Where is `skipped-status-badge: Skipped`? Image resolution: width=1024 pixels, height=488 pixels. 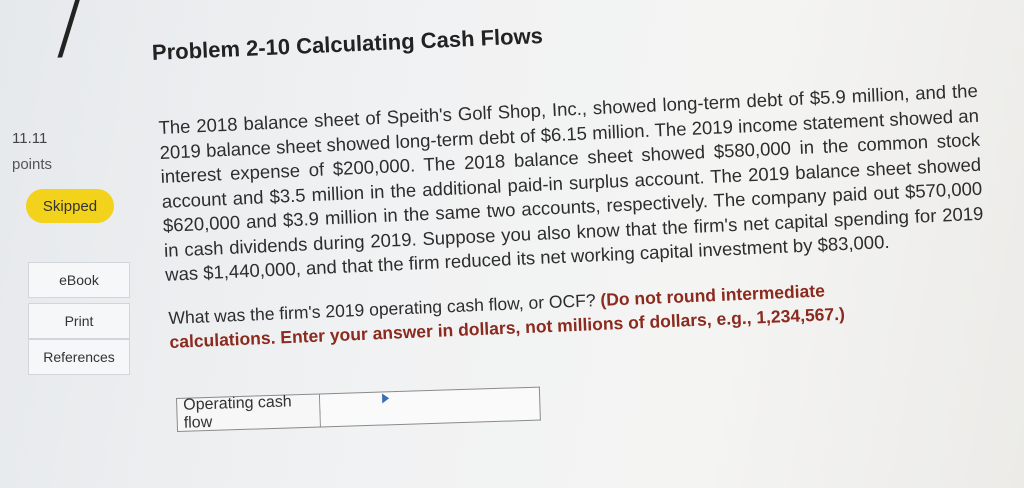 skipped-status-badge: Skipped is located at coordinates (70, 206).